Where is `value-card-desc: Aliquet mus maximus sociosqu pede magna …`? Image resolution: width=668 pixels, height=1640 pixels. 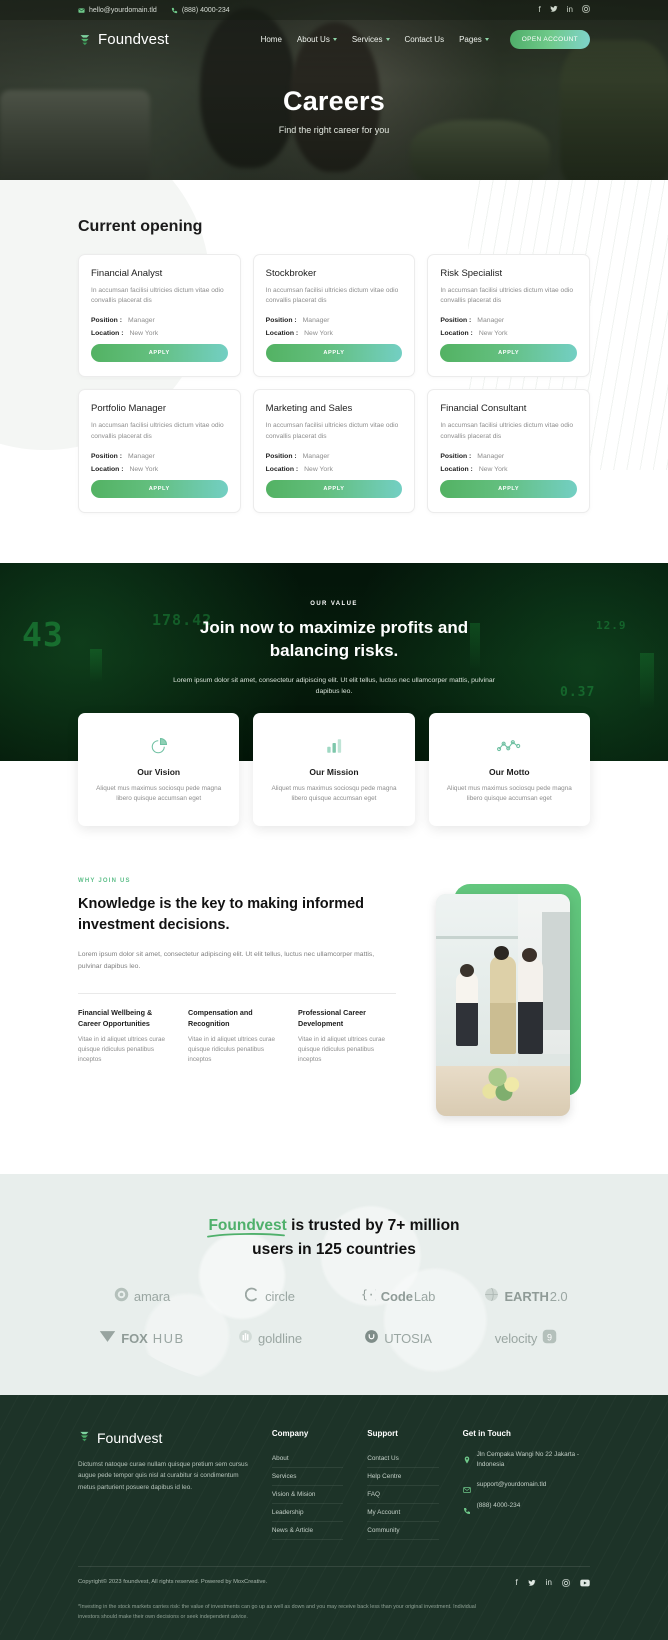 value-card-desc: Aliquet mus maximus sociosqu pede magna … is located at coordinates (509, 793).